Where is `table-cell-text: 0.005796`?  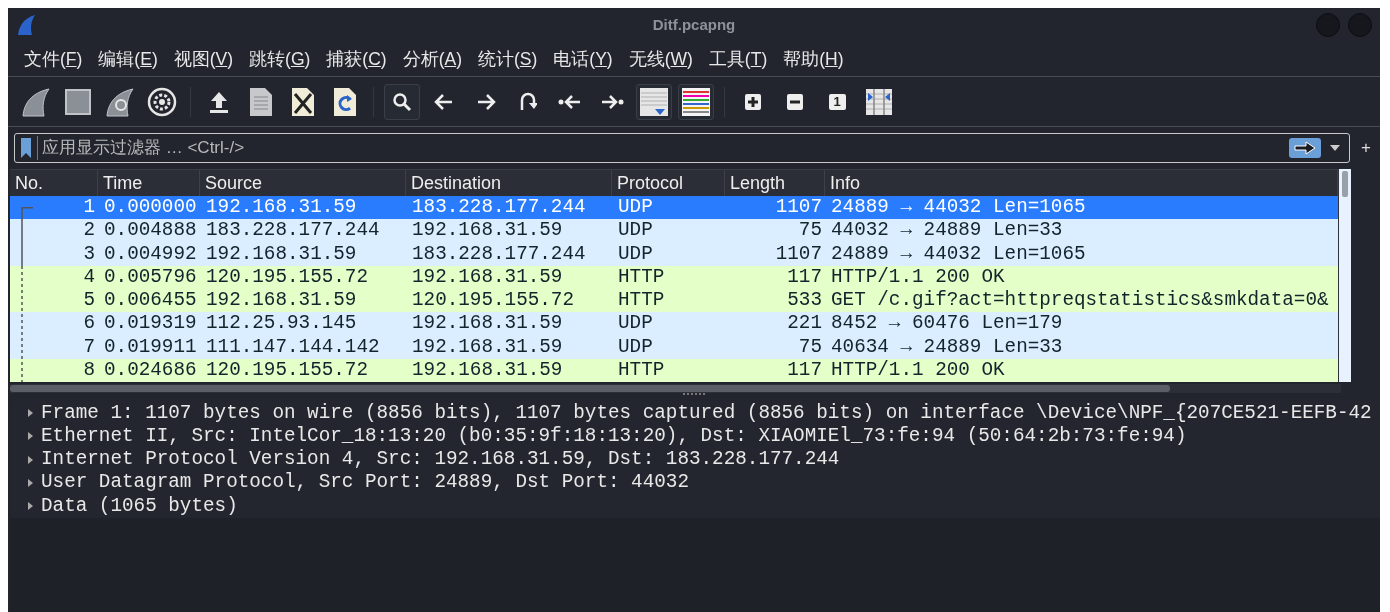 table-cell-text: 0.005796 is located at coordinates (150, 277).